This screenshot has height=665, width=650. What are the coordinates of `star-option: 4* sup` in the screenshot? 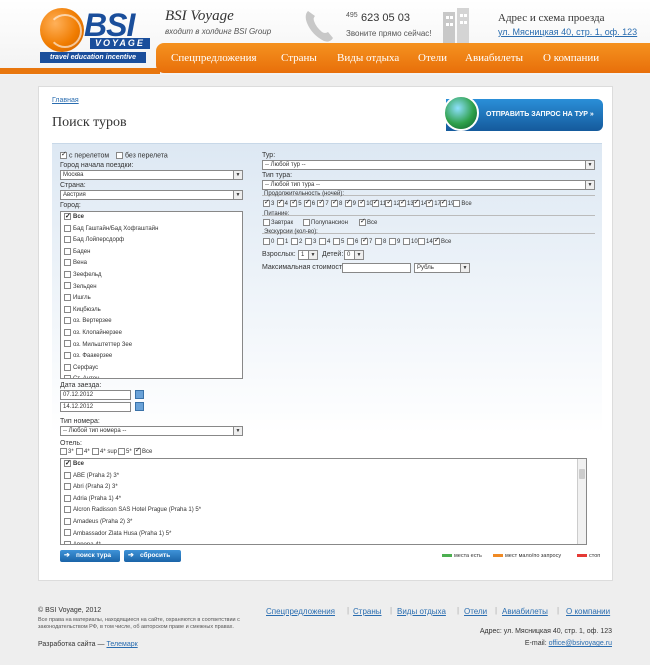 It's located at (104, 451).